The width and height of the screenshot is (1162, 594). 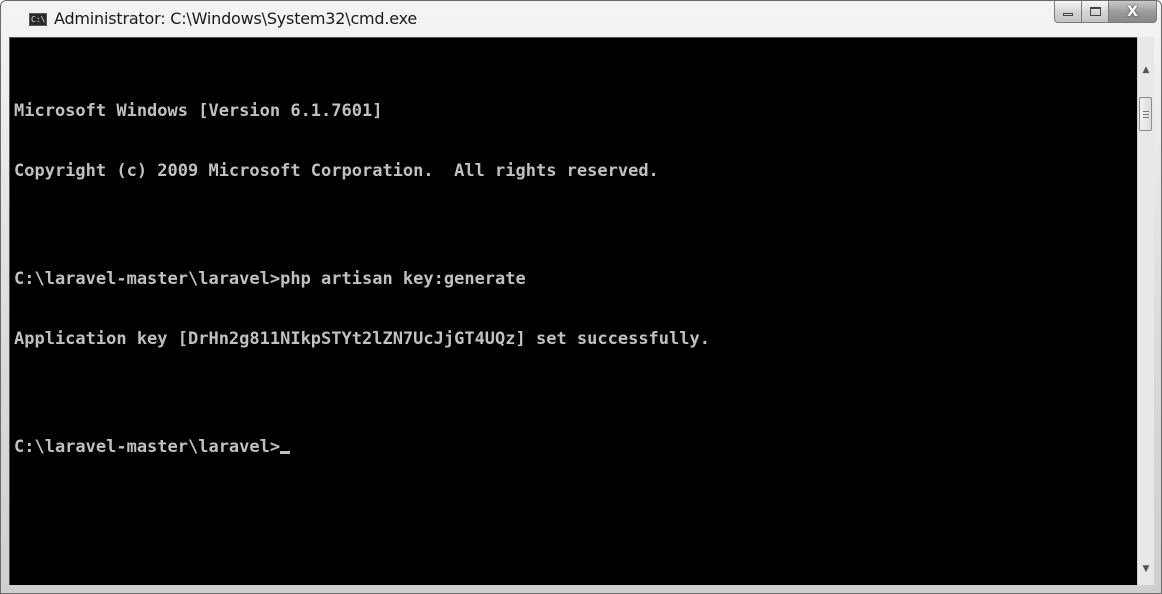 I want to click on minimize-icon, so click(x=1068, y=14).